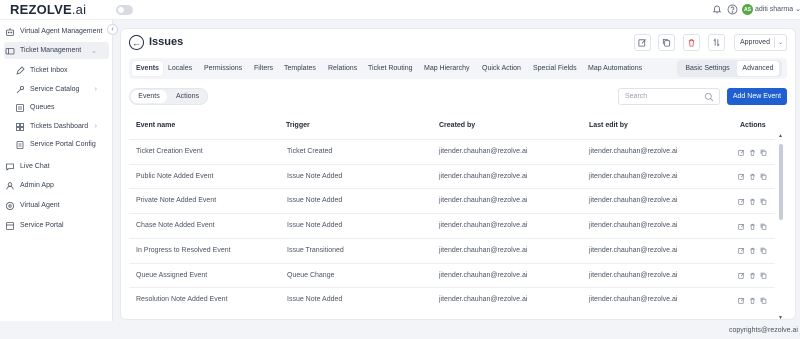 Image resolution: width=800 pixels, height=339 pixels. What do you see at coordinates (136, 42) in the screenshot?
I see `back-button: ←` at bounding box center [136, 42].